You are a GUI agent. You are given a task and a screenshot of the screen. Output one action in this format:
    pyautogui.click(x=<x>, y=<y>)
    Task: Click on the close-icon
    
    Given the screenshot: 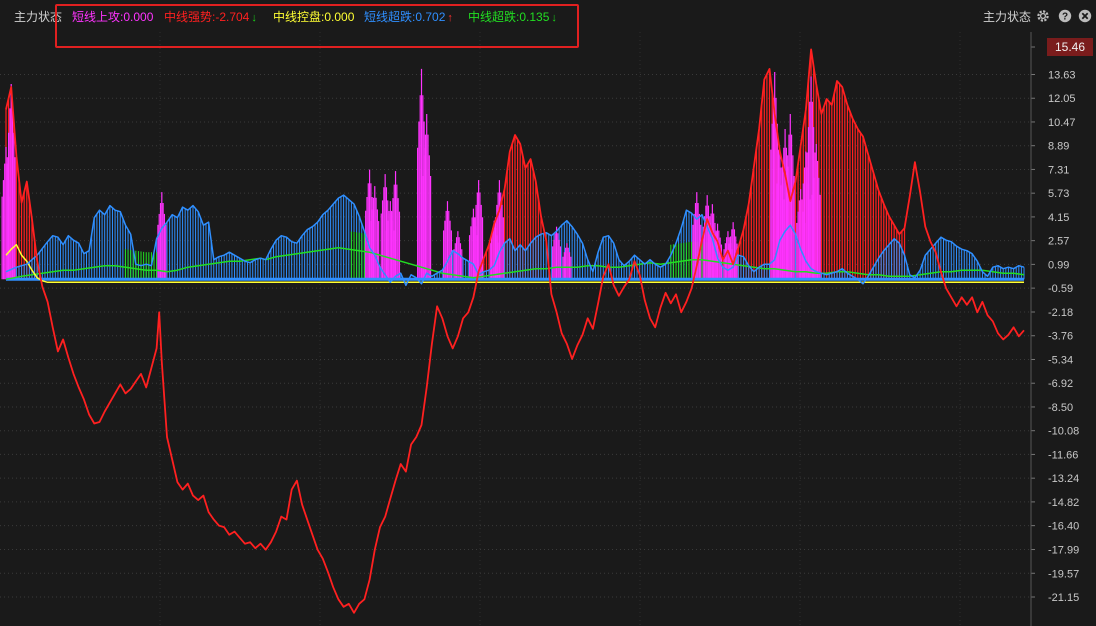 What is the action you would take?
    pyautogui.click(x=1085, y=16)
    